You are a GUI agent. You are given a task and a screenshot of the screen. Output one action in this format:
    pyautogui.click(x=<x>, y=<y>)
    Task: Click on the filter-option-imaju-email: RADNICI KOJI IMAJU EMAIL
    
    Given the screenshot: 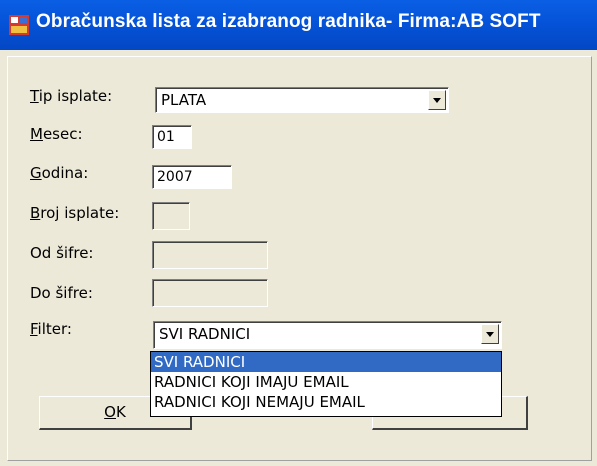 What is the action you would take?
    pyautogui.click(x=326, y=382)
    